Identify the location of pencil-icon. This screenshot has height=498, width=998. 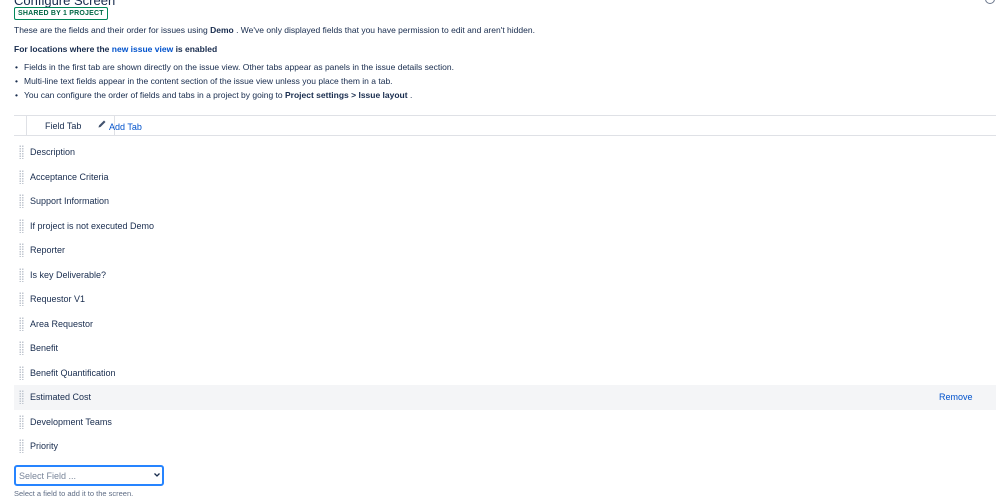
(102, 124).